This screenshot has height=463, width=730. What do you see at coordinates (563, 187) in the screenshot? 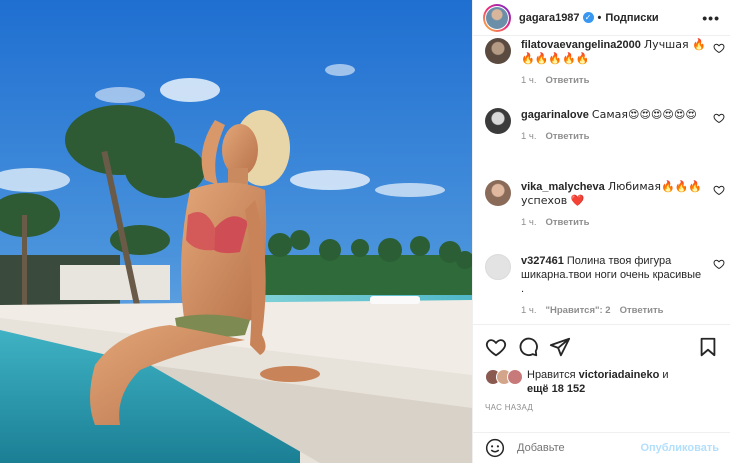
I see `commenter-username: vika_malycheva` at bounding box center [563, 187].